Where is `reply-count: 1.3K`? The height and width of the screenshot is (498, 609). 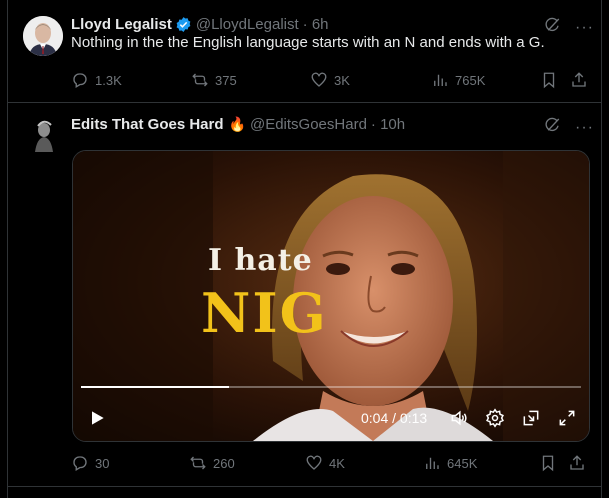 reply-count: 1.3K is located at coordinates (108, 80).